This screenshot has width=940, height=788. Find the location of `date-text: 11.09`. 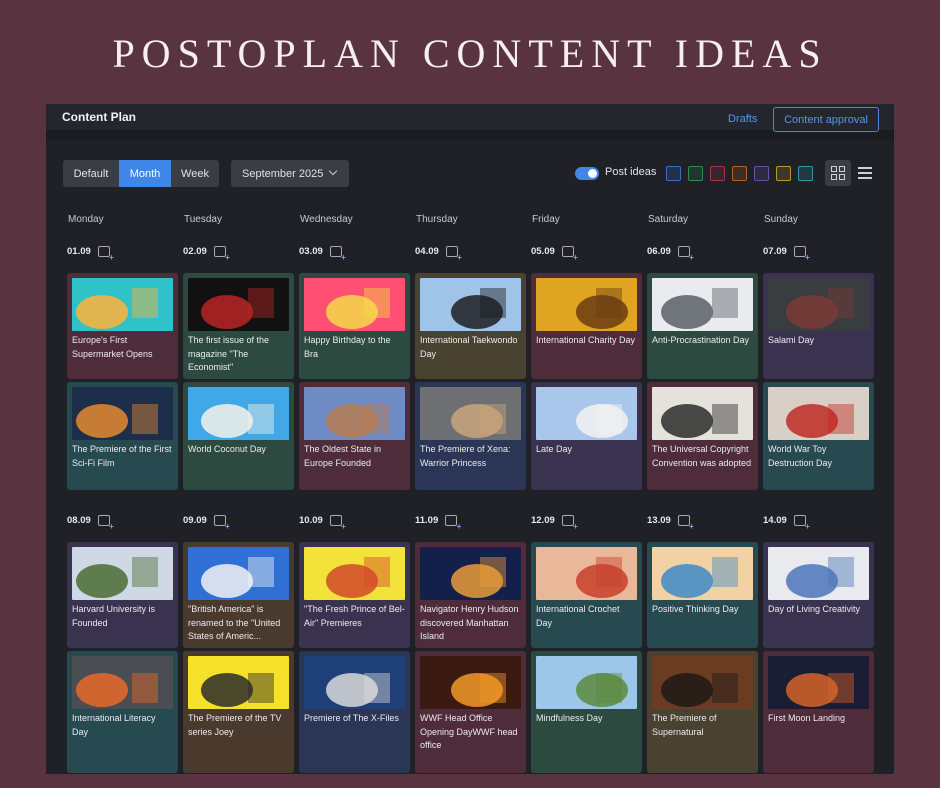

date-text: 11.09 is located at coordinates (427, 520).